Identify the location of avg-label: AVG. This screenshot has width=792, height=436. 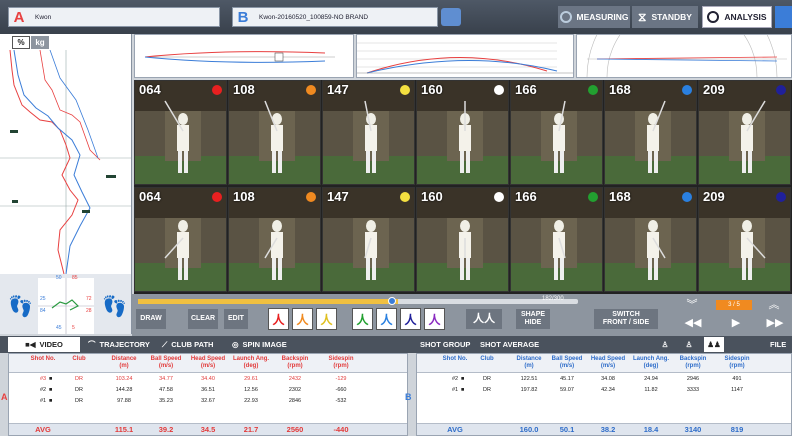
(455, 429).